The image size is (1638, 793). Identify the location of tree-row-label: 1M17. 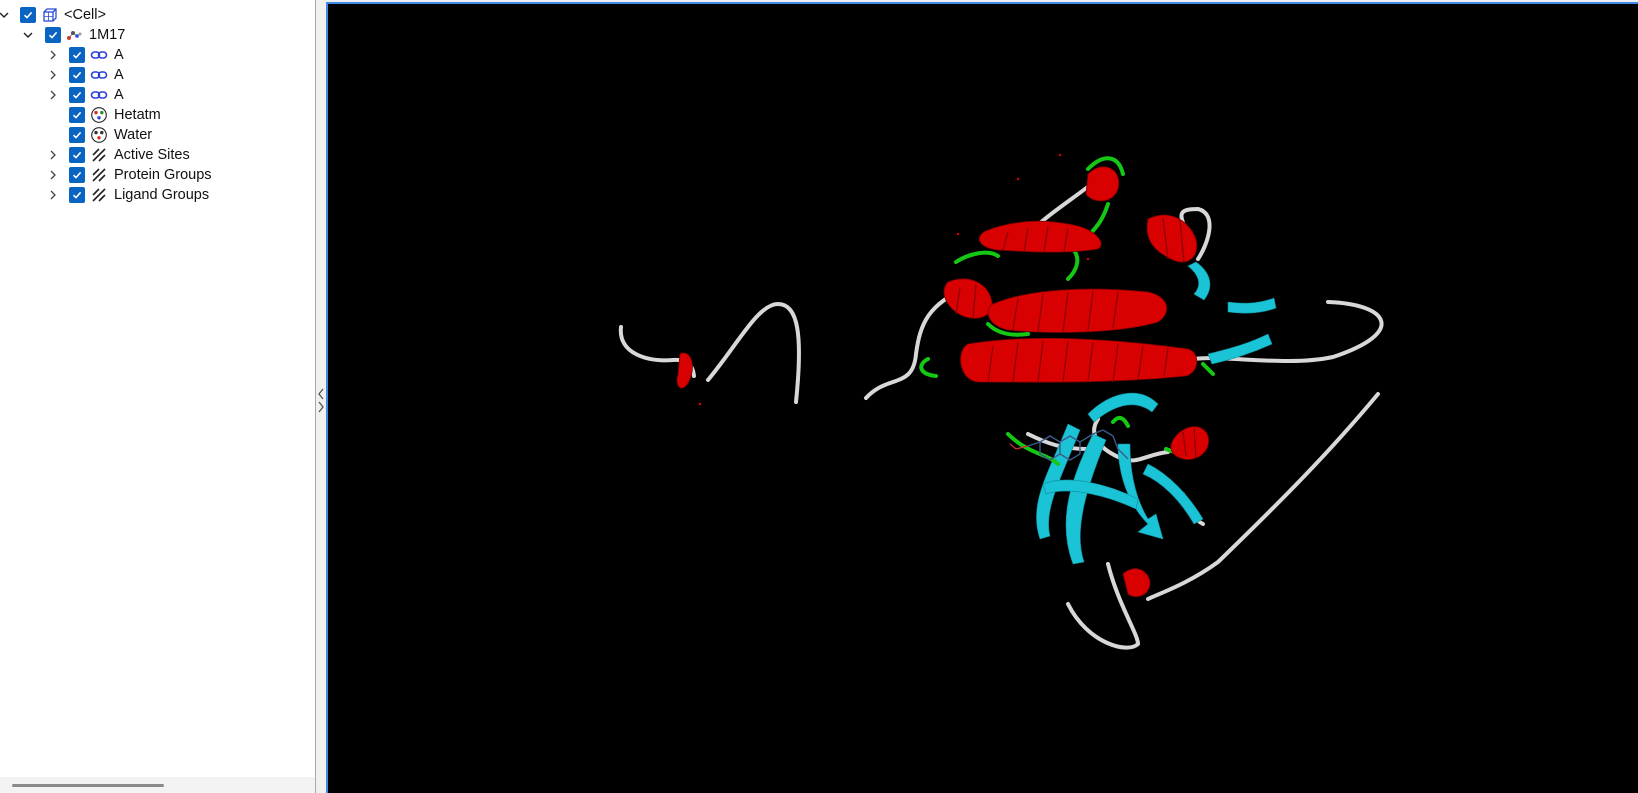
(107, 35).